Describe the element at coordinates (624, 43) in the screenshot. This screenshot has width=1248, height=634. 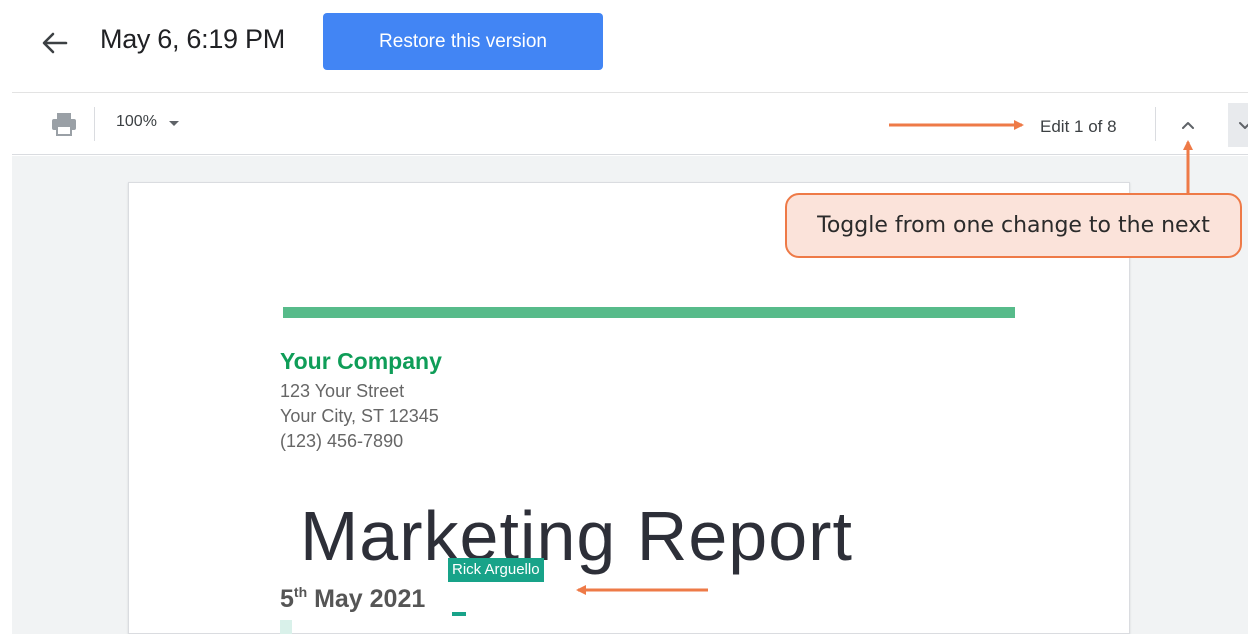
I see `version-history-header: May 6, 6:19 PM Restore this version` at that location.